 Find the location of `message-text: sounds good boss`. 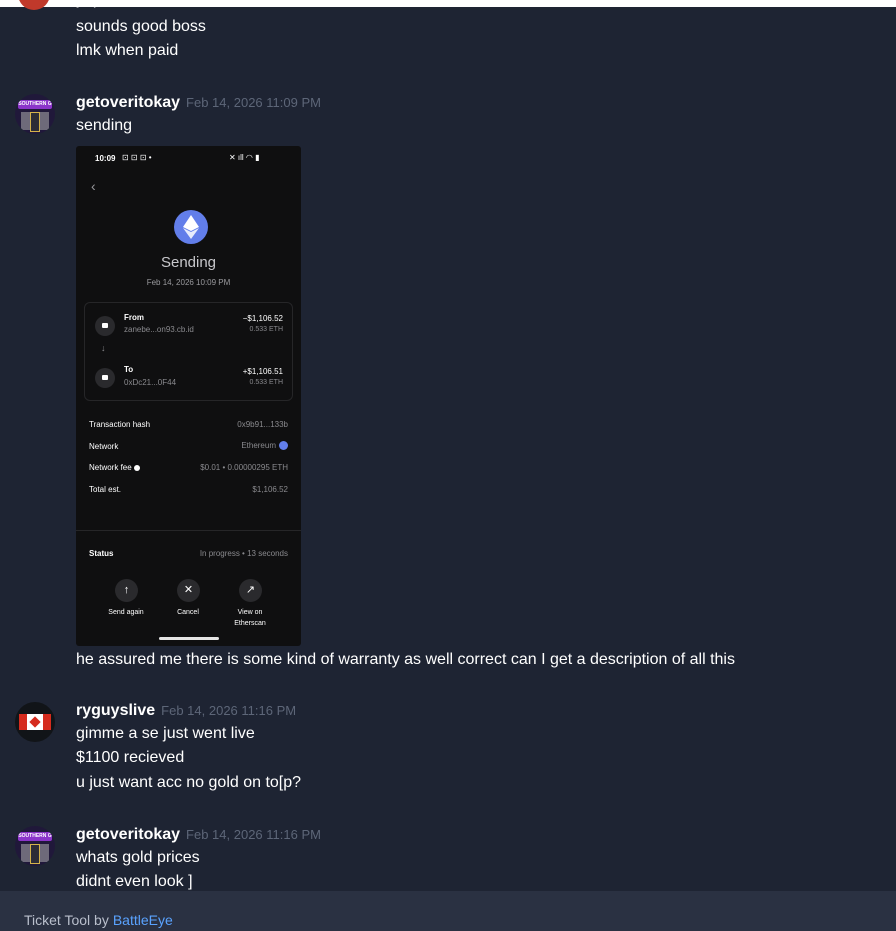

message-text: sounds good boss is located at coordinates (141, 26).